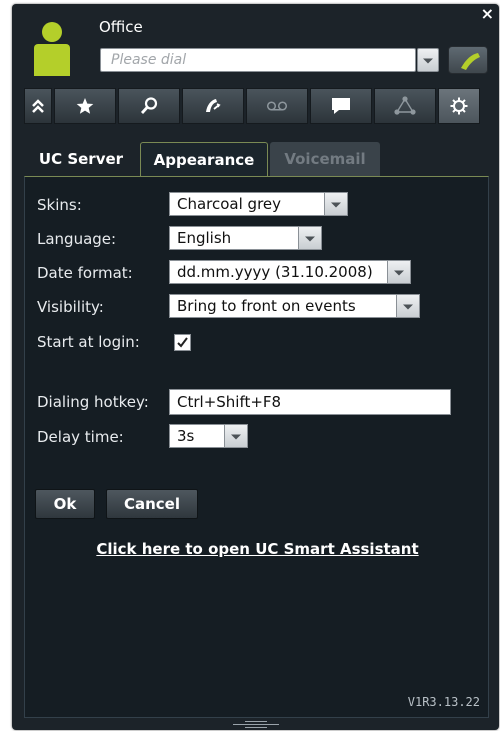 Image resolution: width=500 pixels, height=731 pixels. I want to click on search-button, so click(149, 106).